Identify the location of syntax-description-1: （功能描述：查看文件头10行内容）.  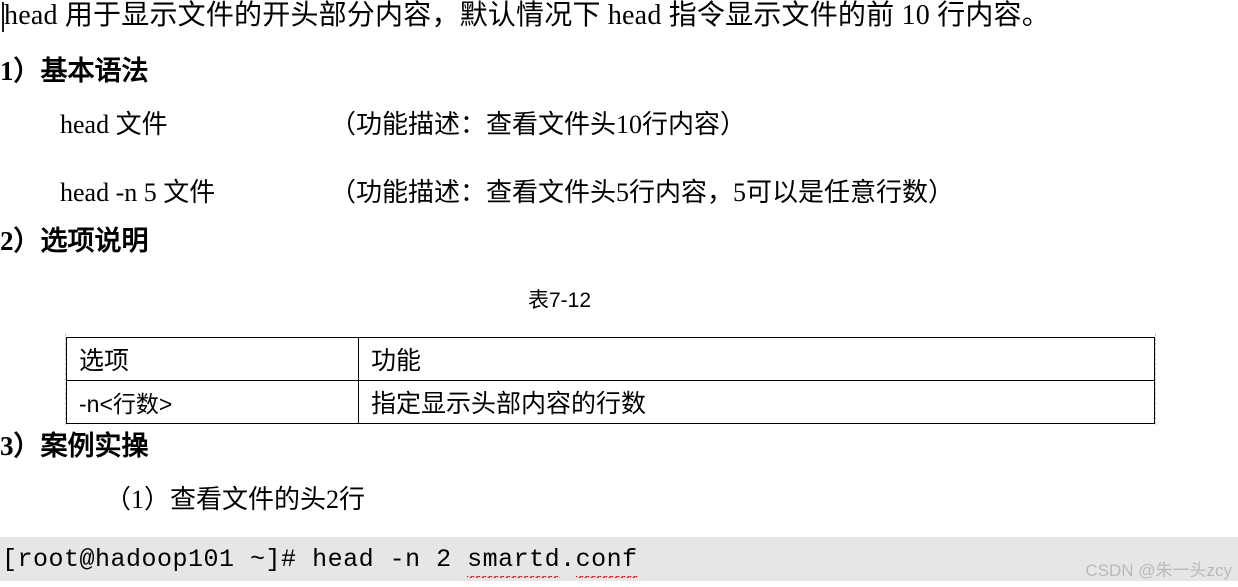
(538, 124).